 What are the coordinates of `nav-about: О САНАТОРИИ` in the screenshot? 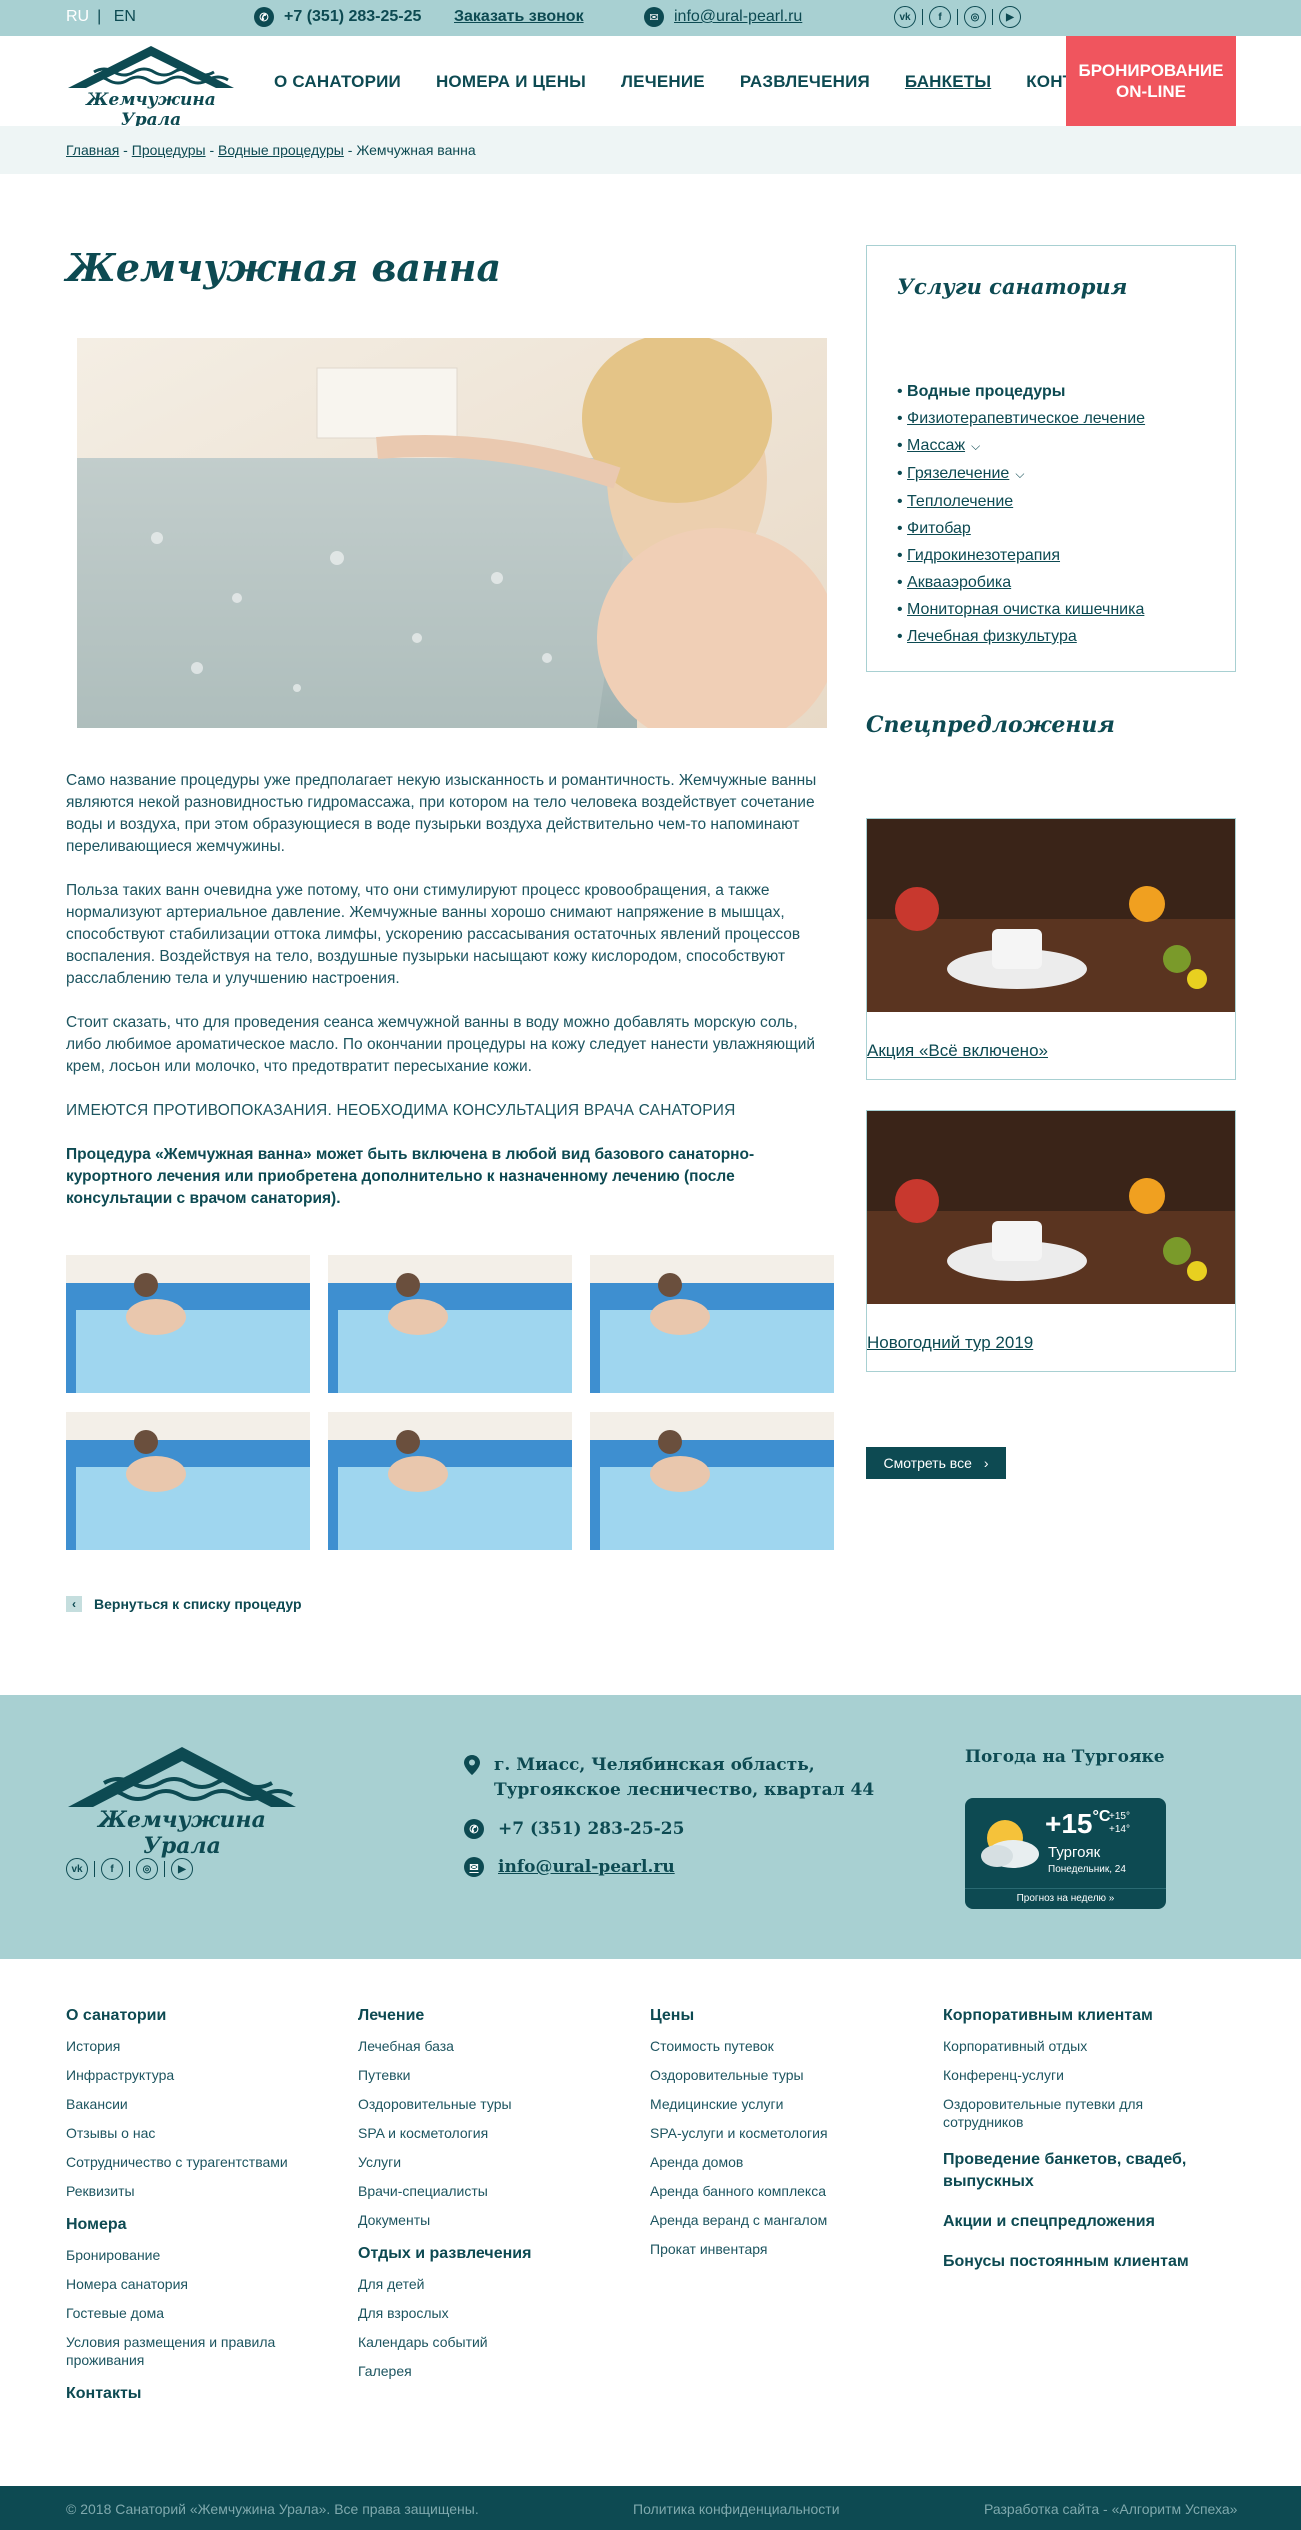 It's located at (337, 82).